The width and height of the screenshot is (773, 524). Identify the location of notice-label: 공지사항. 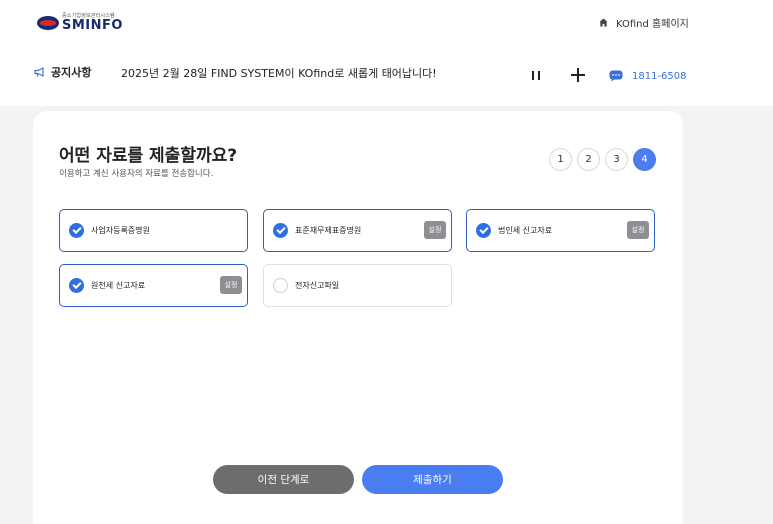
(71, 72).